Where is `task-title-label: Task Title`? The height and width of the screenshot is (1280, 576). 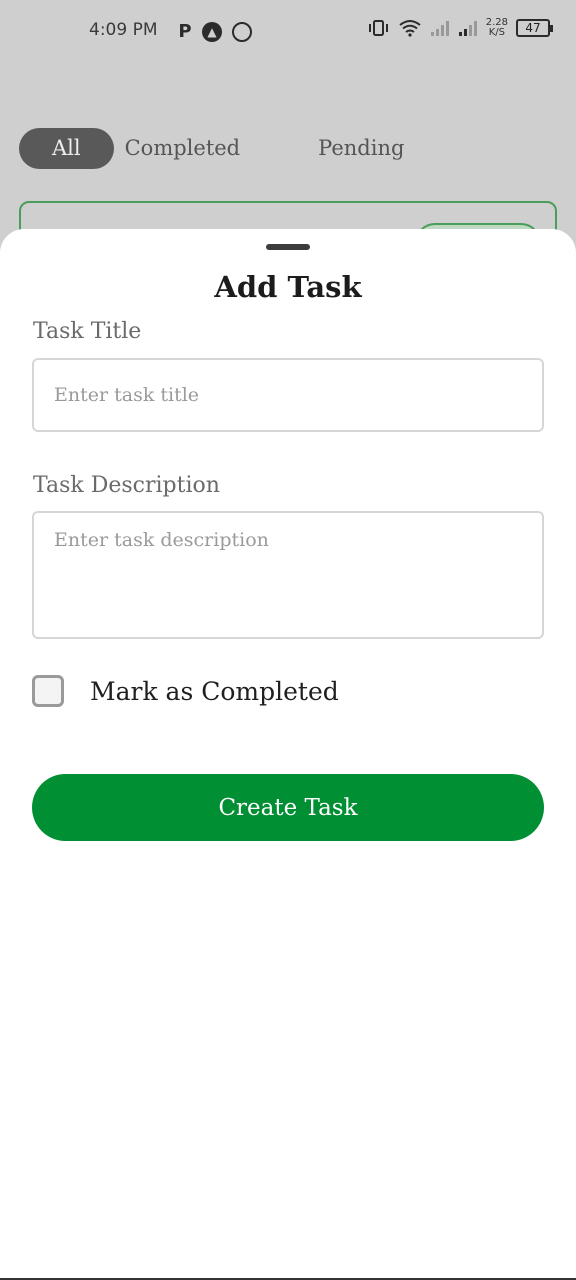
task-title-label: Task Title is located at coordinates (87, 331).